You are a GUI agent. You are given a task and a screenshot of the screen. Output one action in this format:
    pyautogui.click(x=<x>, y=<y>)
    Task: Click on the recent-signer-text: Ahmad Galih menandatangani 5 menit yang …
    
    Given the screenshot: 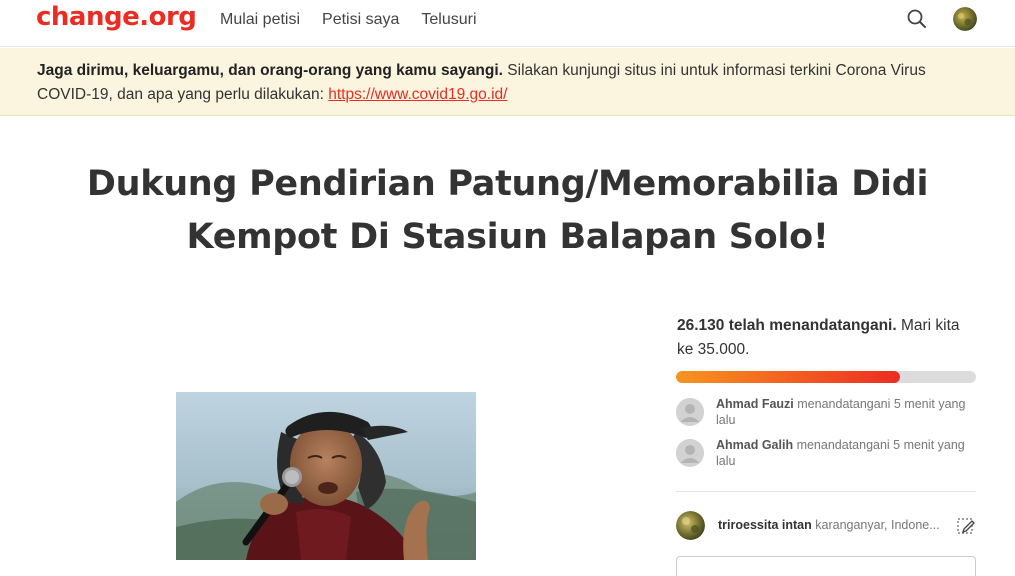 What is the action you would take?
    pyautogui.click(x=847, y=453)
    